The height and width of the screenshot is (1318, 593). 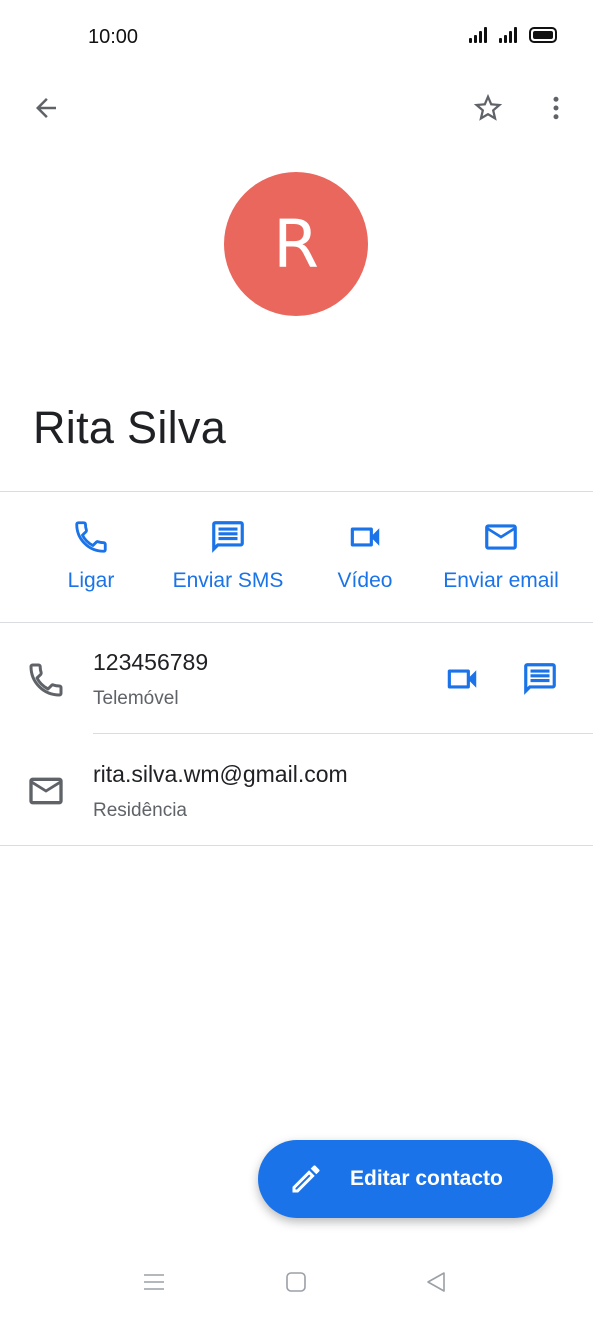 What do you see at coordinates (501, 557) in the screenshot?
I see `email-action-button: Enviar email` at bounding box center [501, 557].